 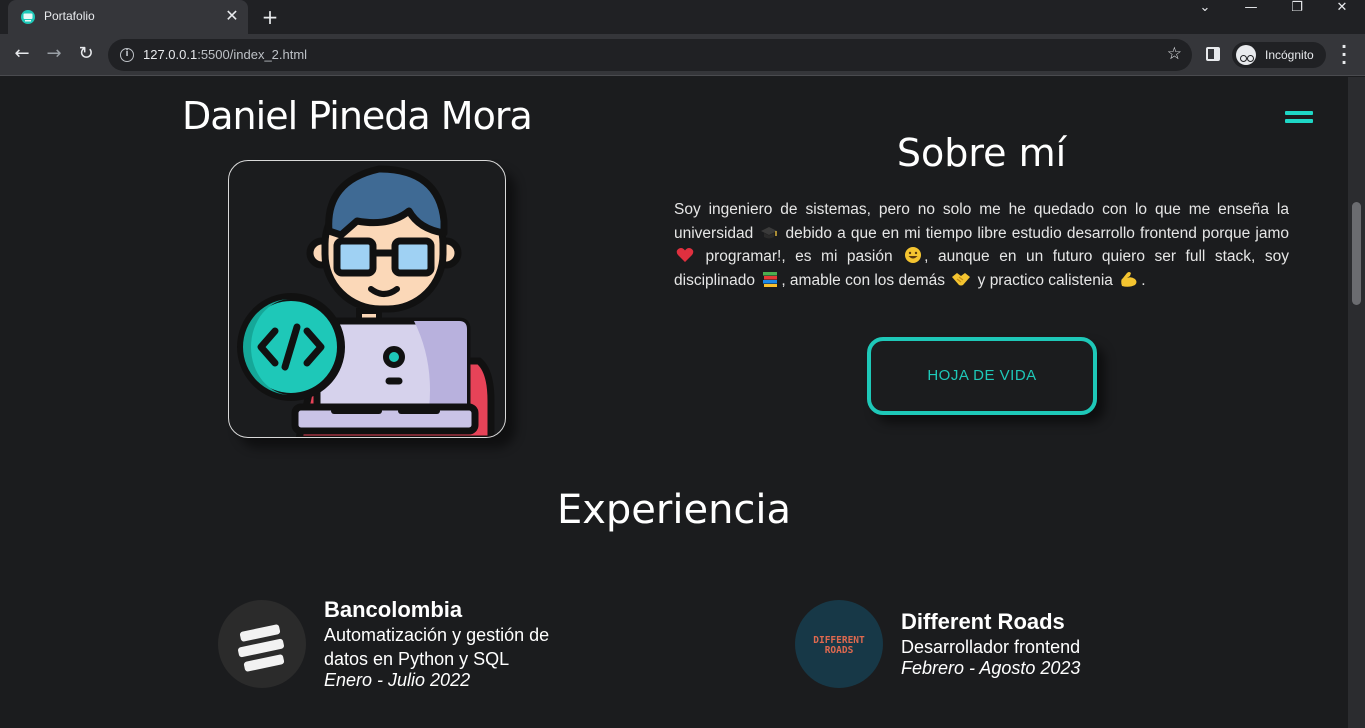 I want to click on developer-avatar-icon, so click(x=366, y=301).